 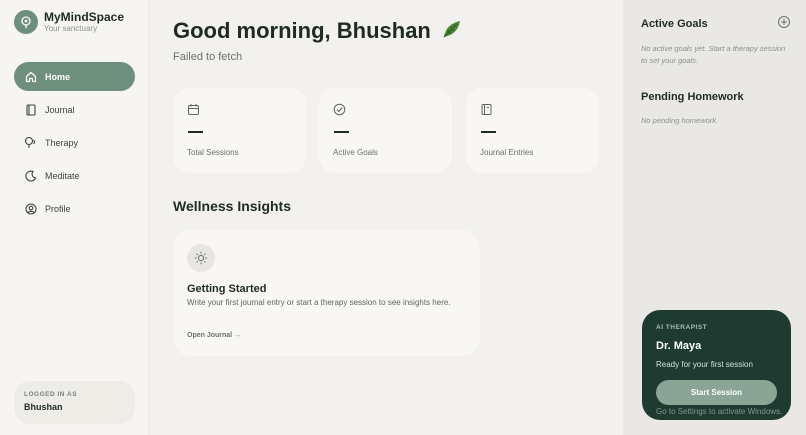 What do you see at coordinates (30, 76) in the screenshot?
I see `home-icon` at bounding box center [30, 76].